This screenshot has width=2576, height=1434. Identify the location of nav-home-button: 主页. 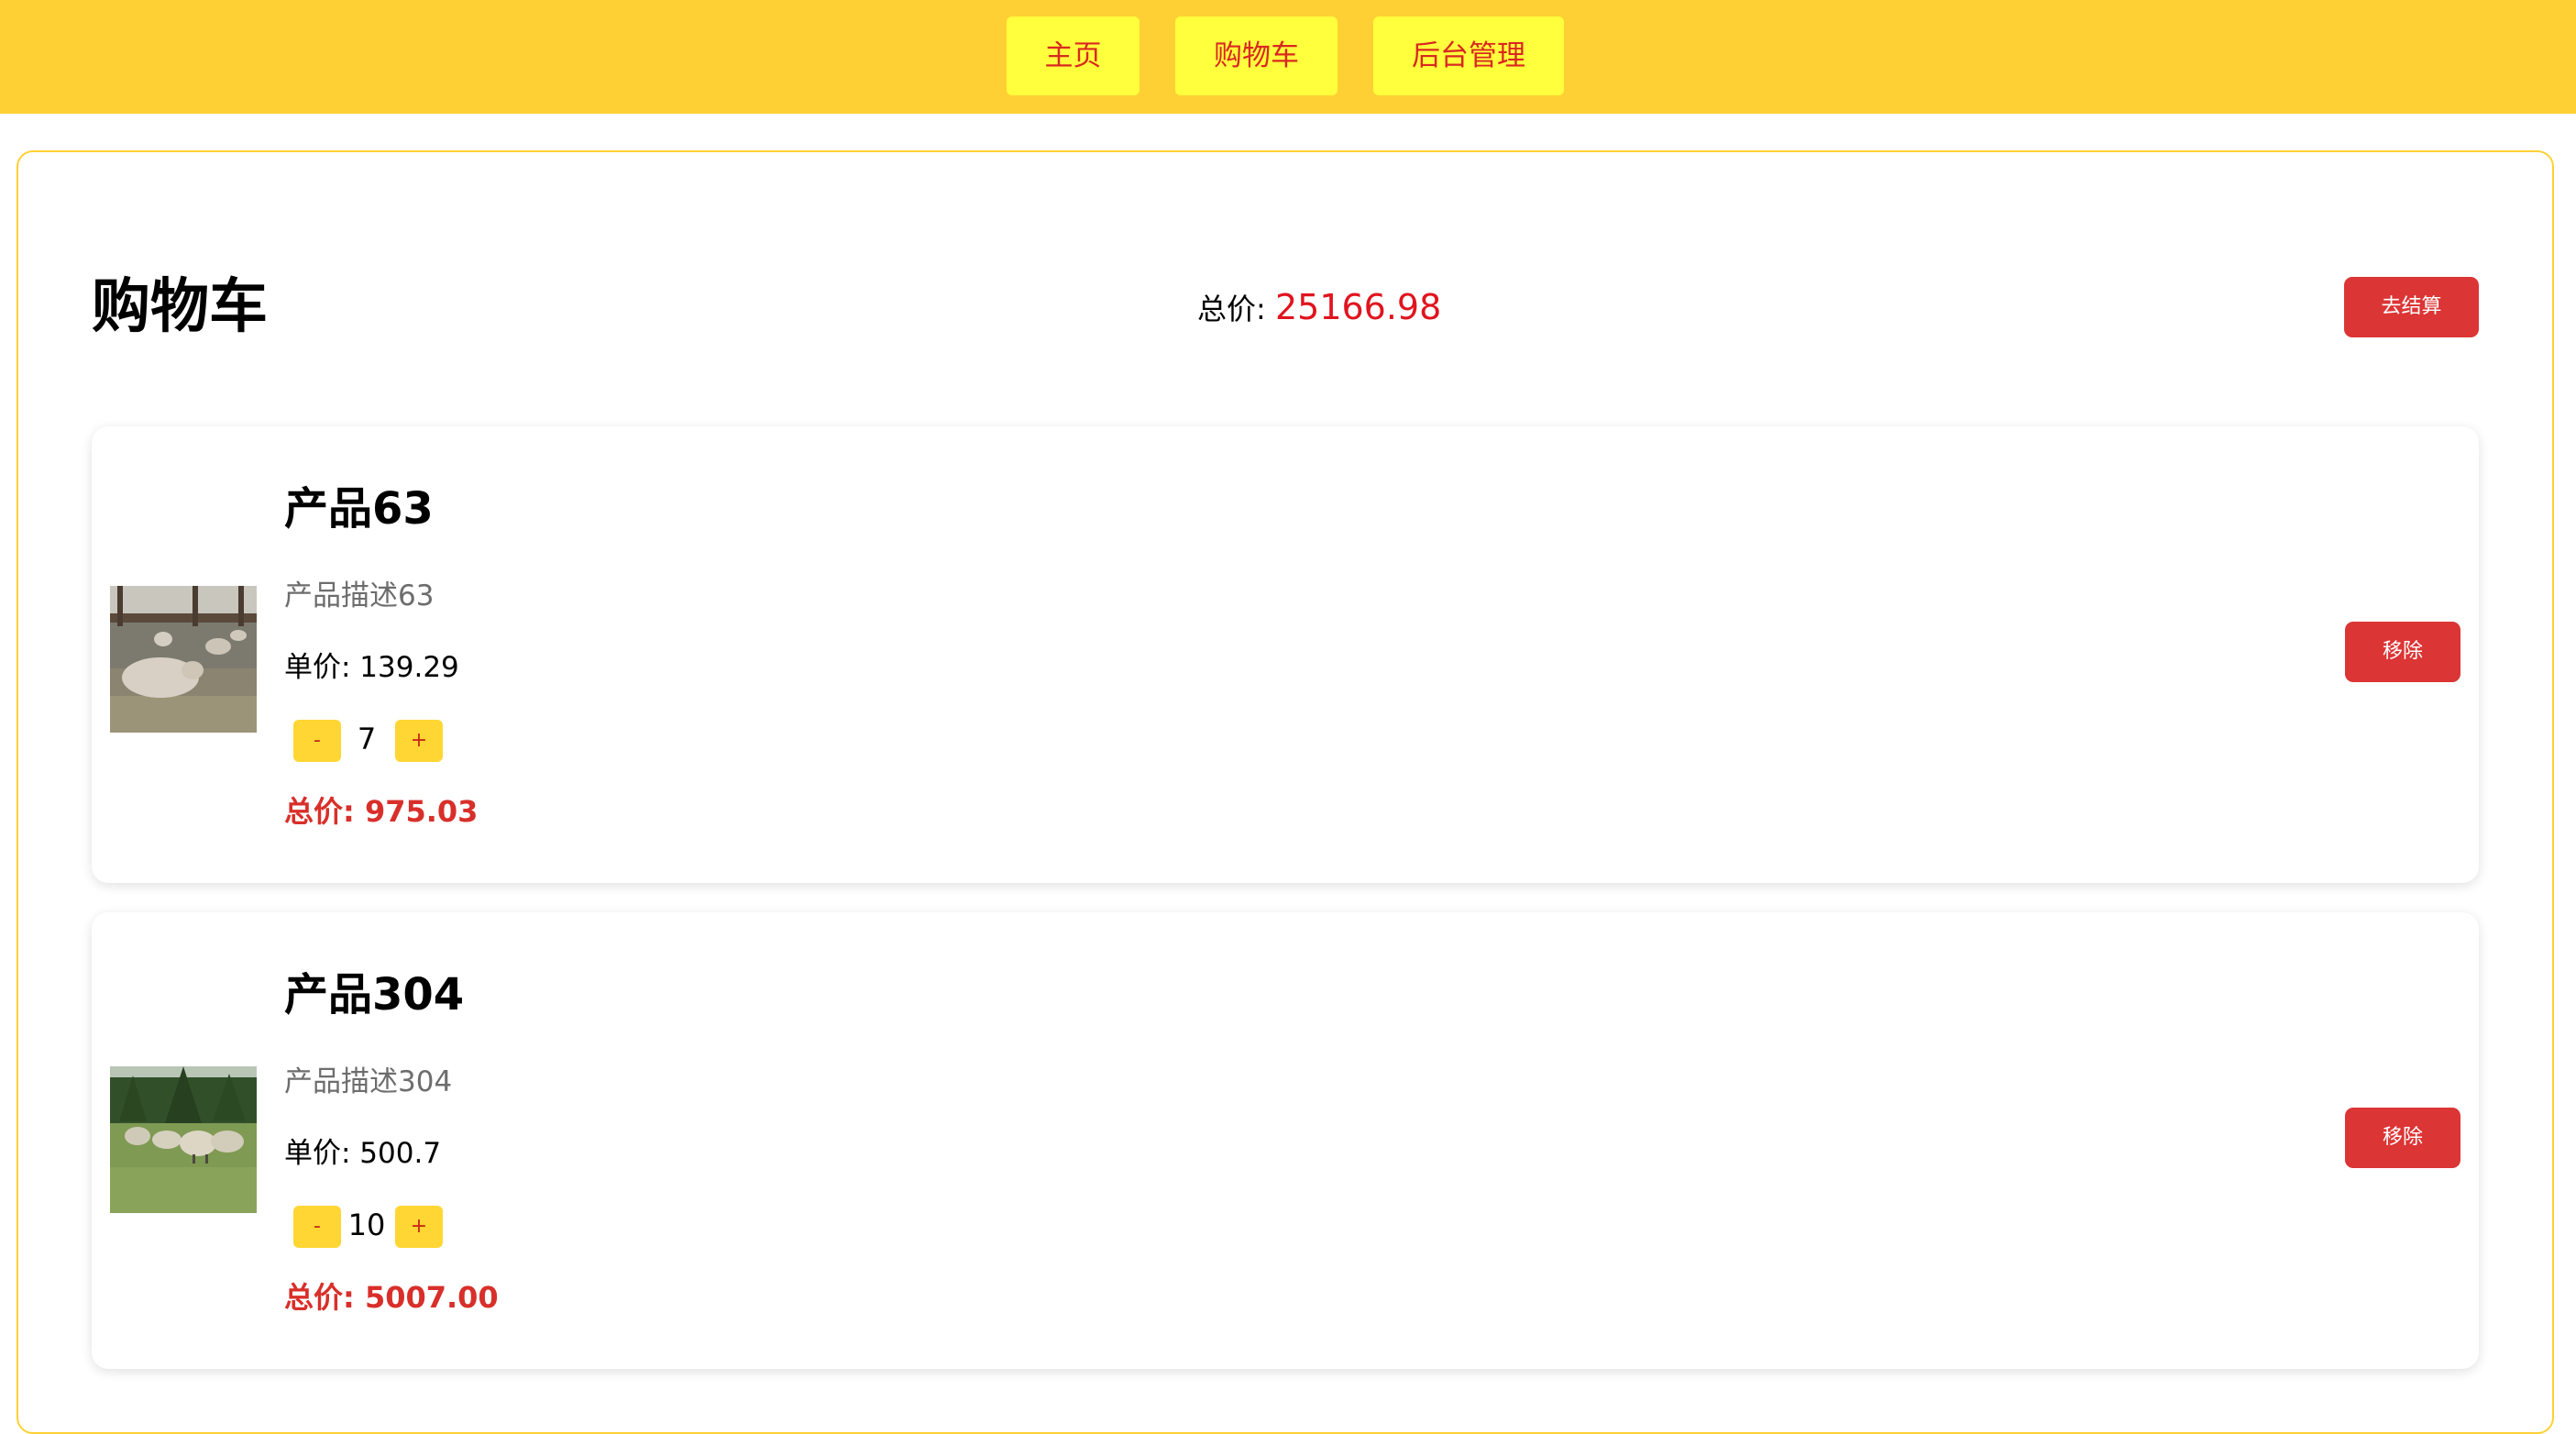
(1073, 56).